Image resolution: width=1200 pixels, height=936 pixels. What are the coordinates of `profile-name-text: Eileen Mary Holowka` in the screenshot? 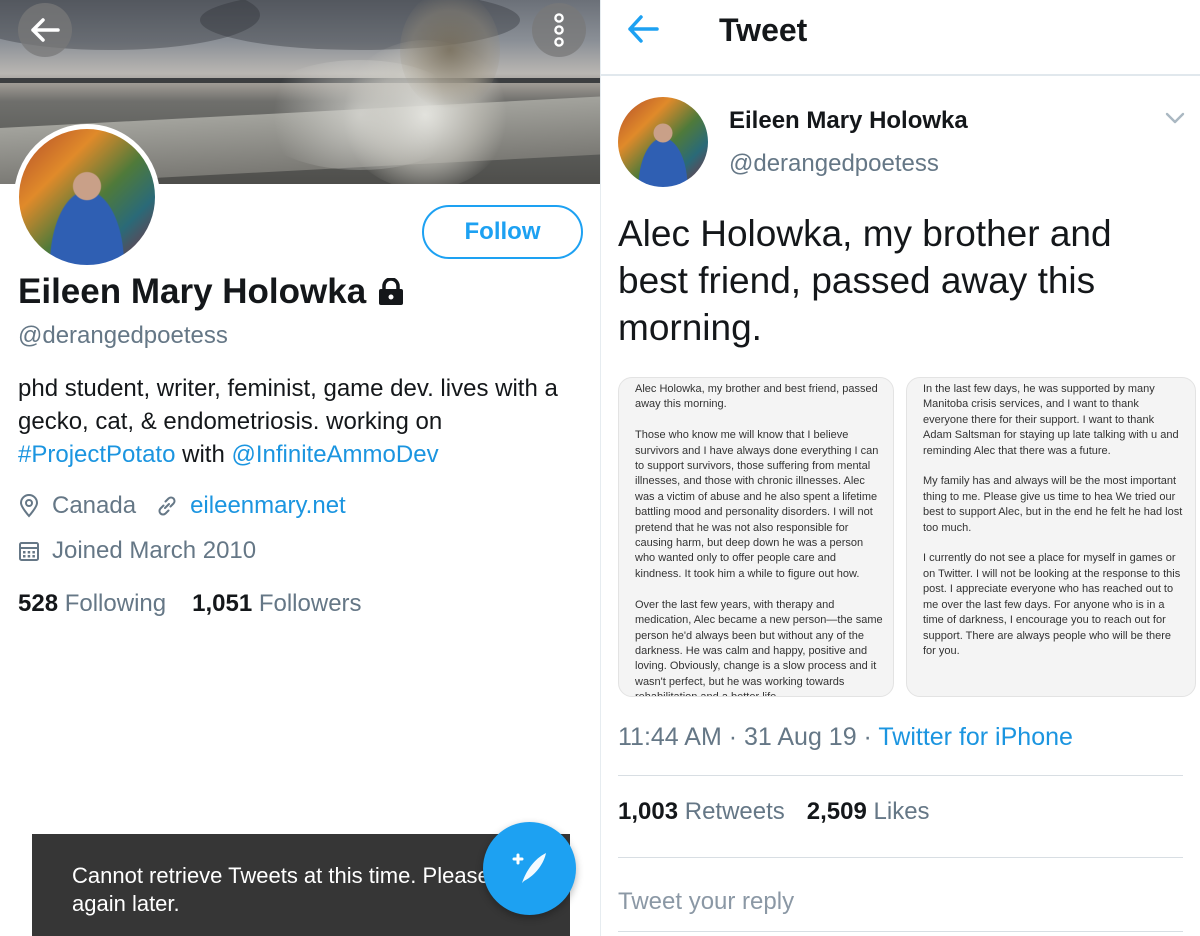 It's located at (192, 291).